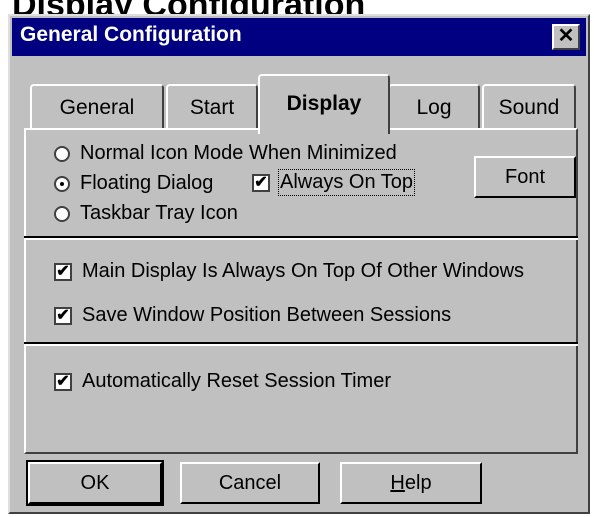  Describe the element at coordinates (238, 153) in the screenshot. I see `radio-label: Normal Icon Mode When Minimized` at that location.